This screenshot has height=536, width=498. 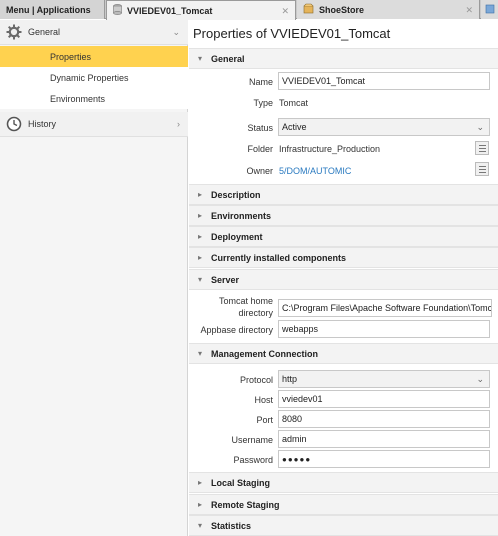 I want to click on protocol-select: http ⌄, so click(x=384, y=379).